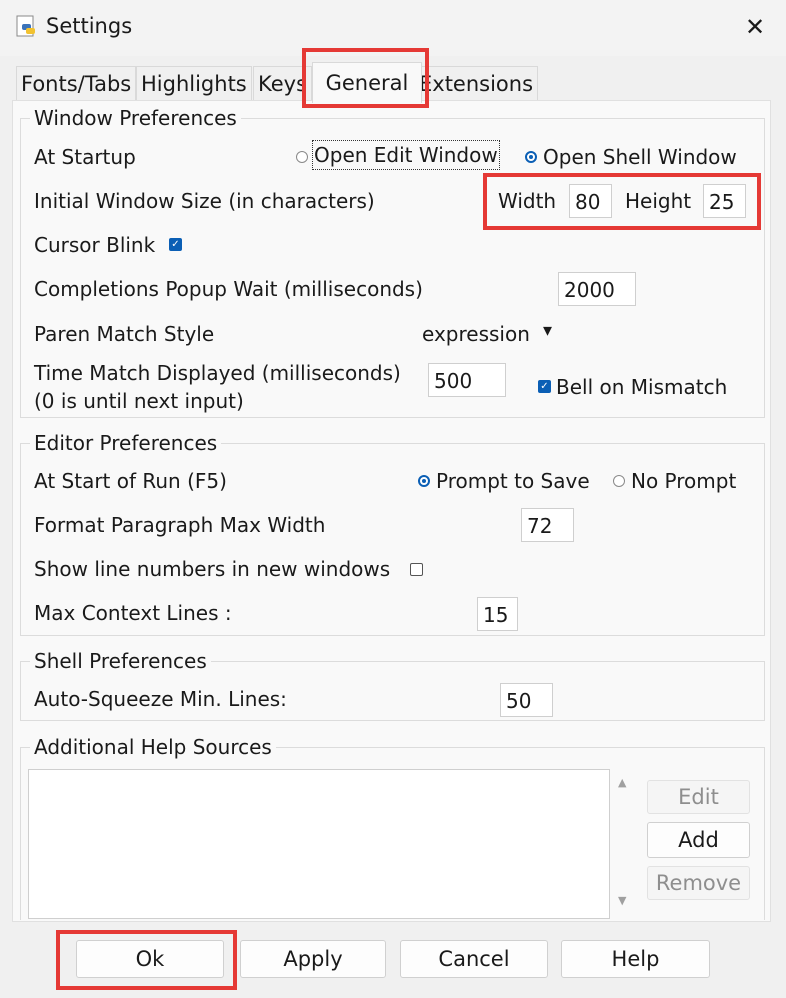 Image resolution: width=786 pixels, height=998 pixels. What do you see at coordinates (416, 569) in the screenshot?
I see `line-numbers-checkbox` at bounding box center [416, 569].